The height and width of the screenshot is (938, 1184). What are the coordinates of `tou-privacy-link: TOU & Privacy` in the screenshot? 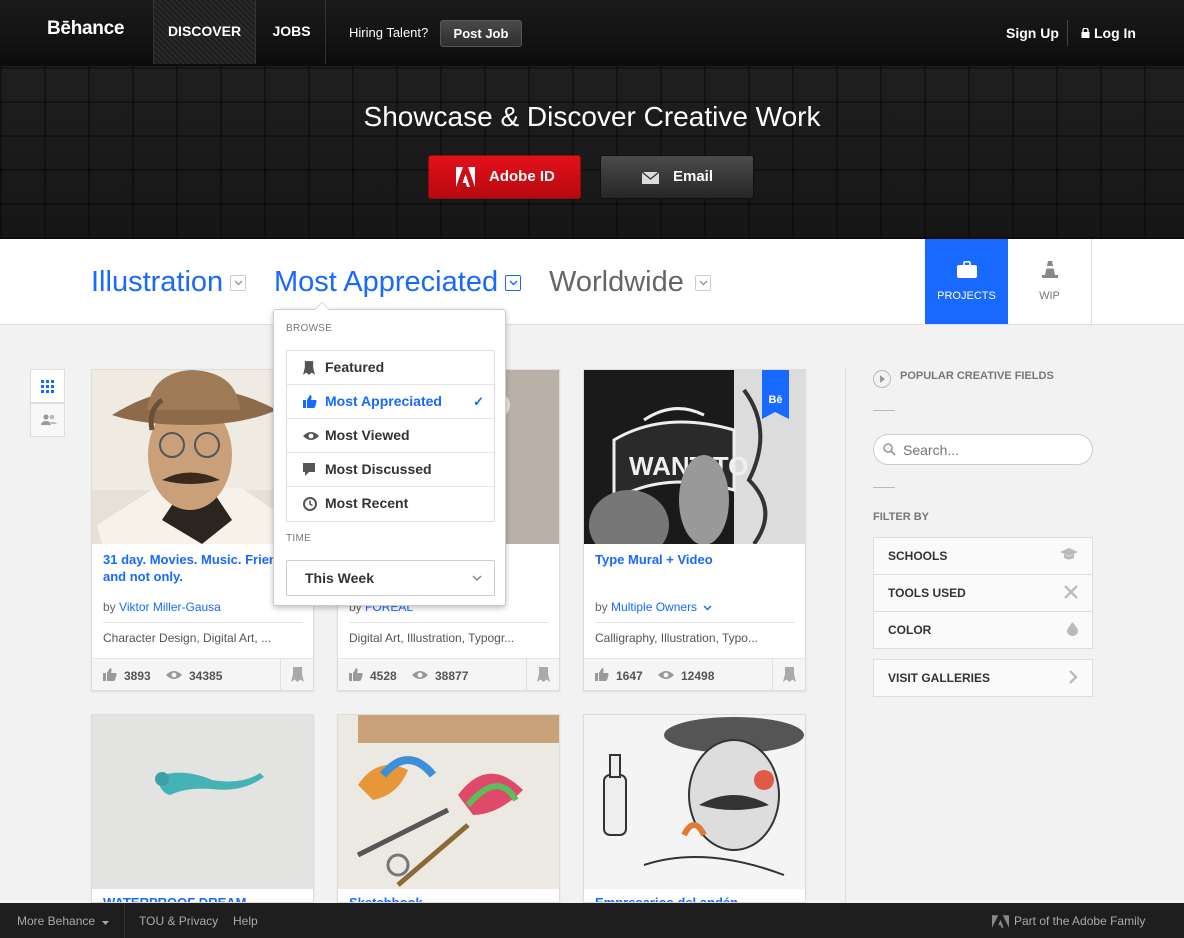 It's located at (178, 921).